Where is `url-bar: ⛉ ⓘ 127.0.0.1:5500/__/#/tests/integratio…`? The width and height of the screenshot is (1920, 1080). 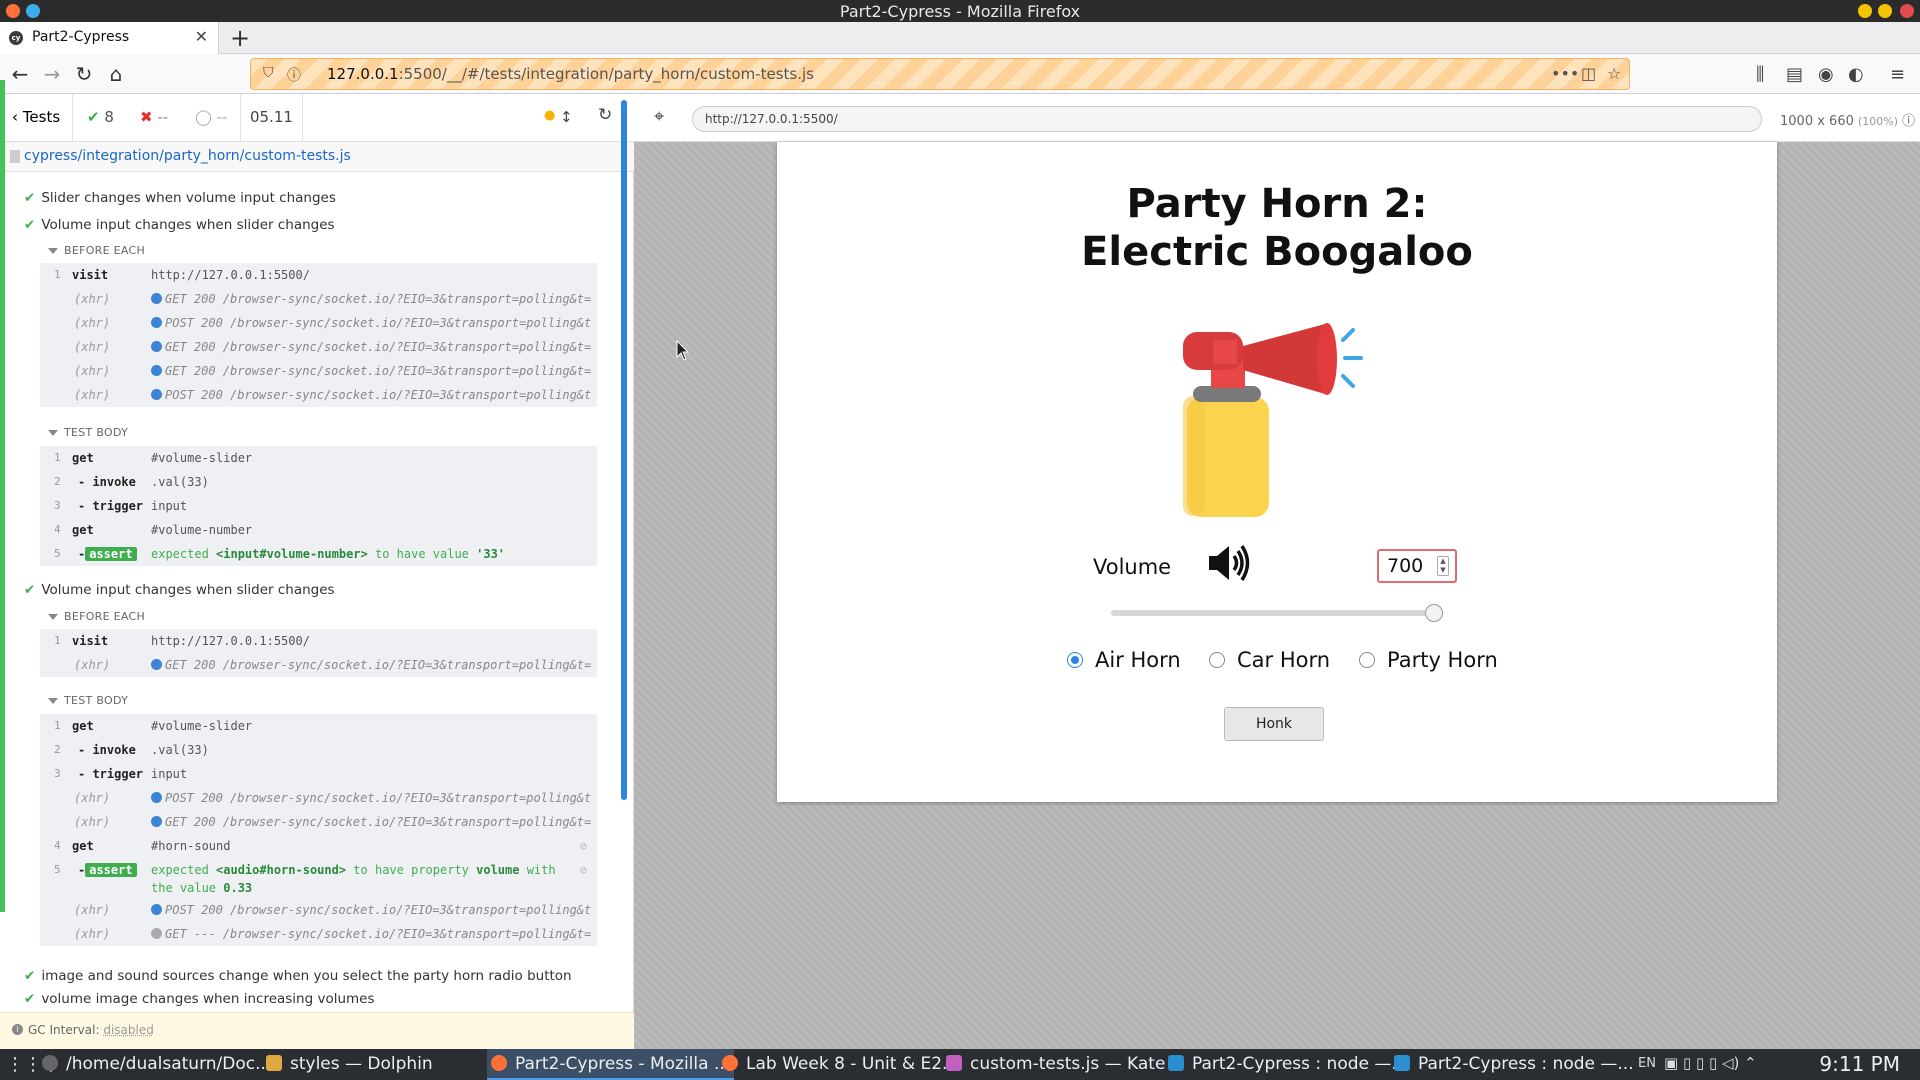
url-bar: ⛉ ⓘ 127.0.0.1:5500/__/#/tests/integratio… is located at coordinates (940, 74).